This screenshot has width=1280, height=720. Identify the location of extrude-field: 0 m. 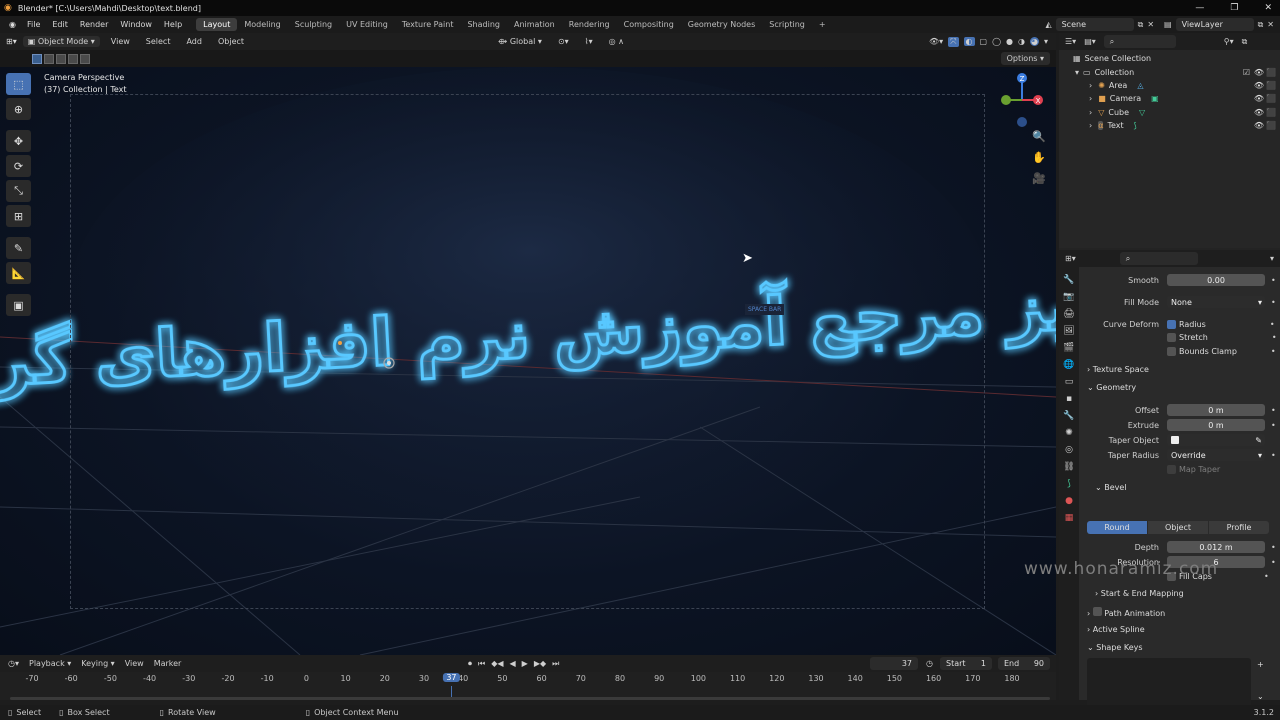
(1216, 425).